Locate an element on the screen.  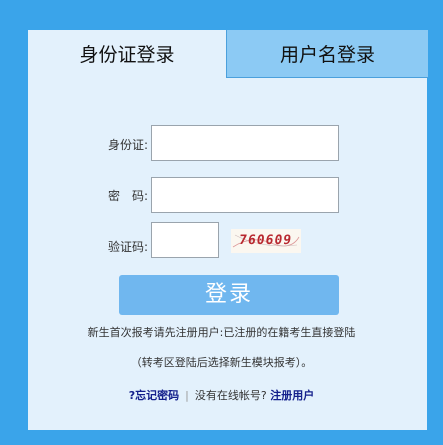
login-button: 登录 is located at coordinates (229, 295).